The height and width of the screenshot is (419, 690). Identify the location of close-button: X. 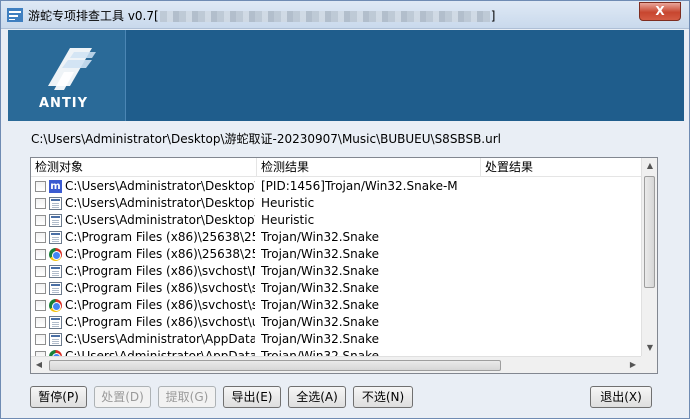
(660, 11).